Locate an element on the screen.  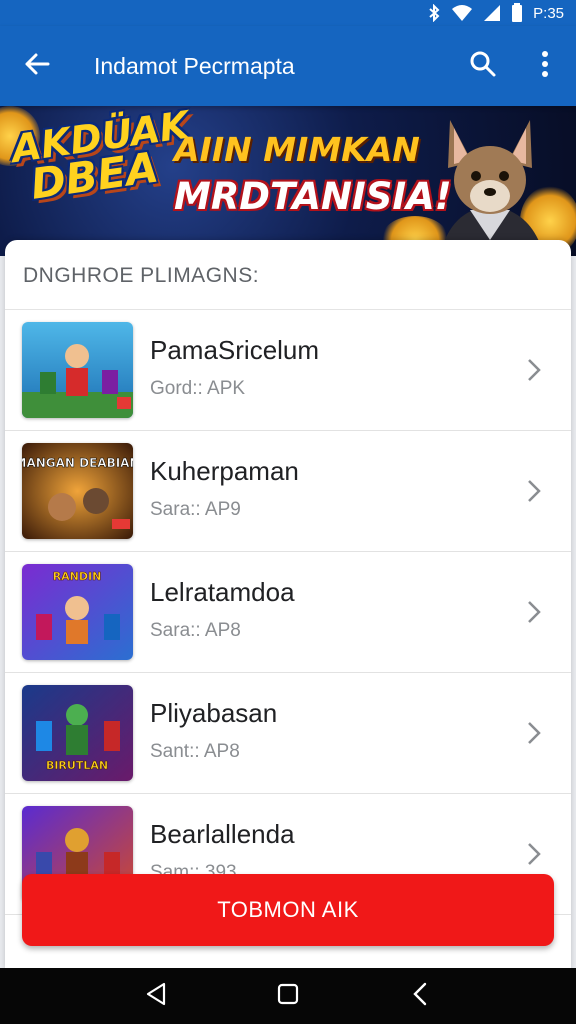
promo-banner: AKDÜAK DBEA AIIN MIMKAN MRDTANISIA! is located at coordinates (288, 181).